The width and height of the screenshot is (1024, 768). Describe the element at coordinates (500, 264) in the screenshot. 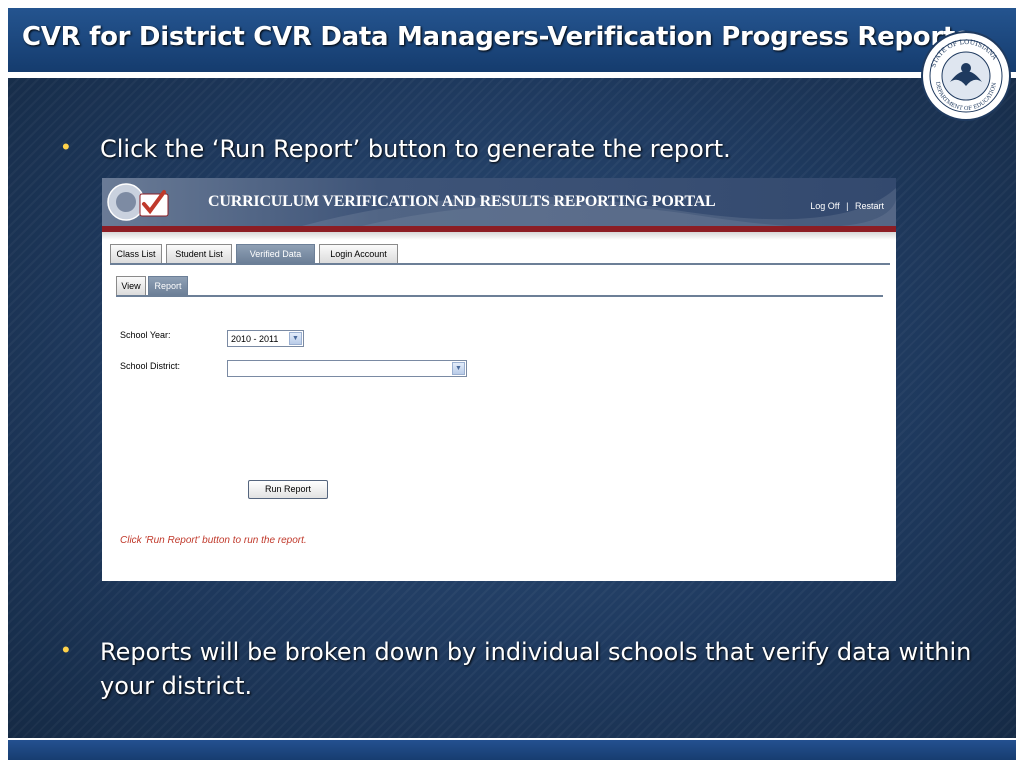

I see `tabs-divider` at that location.